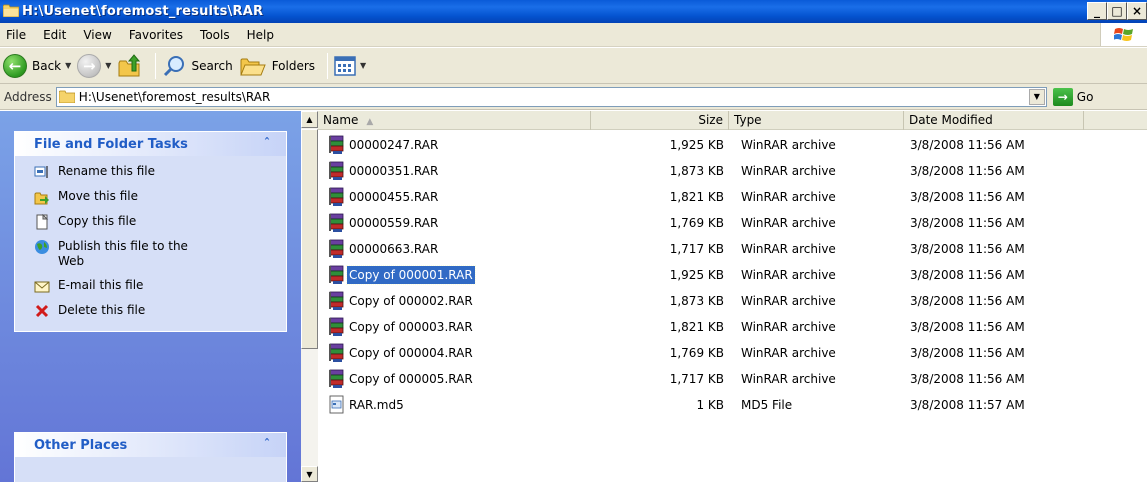 This screenshot has height=482, width=1147. What do you see at coordinates (384, 249) in the screenshot?
I see `file-name-cell: 00000663.RAR` at bounding box center [384, 249].